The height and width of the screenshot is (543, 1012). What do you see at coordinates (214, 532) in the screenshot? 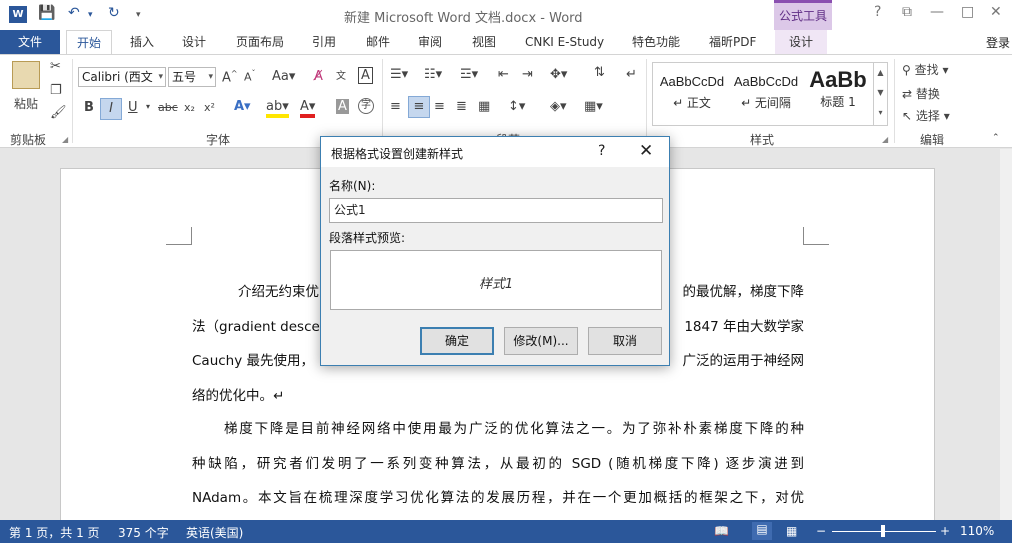
I see `language-indicator: 英语(美国)` at bounding box center [214, 532].